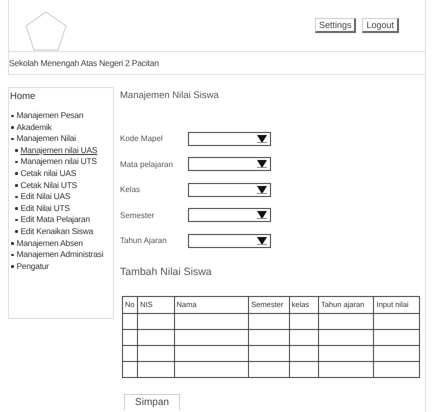  Describe the element at coordinates (60, 255) in the screenshot. I see `menu-item: Manajemen Administrasi` at that location.